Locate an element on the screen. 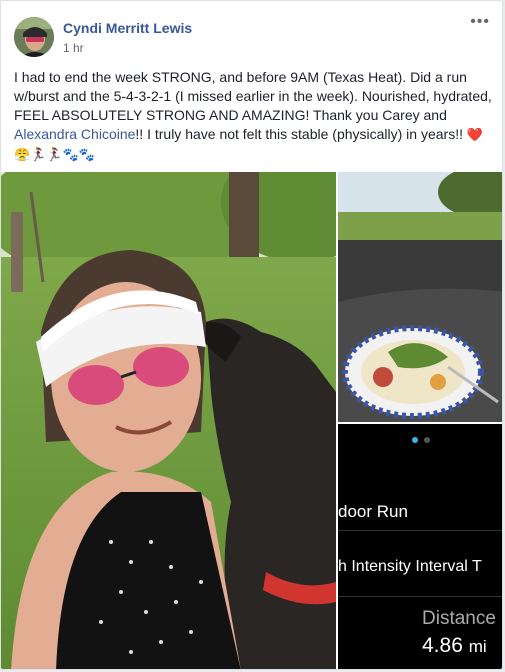 The height and width of the screenshot is (672, 505). author-name: Cyndi Merritt Lewis is located at coordinates (127, 28).